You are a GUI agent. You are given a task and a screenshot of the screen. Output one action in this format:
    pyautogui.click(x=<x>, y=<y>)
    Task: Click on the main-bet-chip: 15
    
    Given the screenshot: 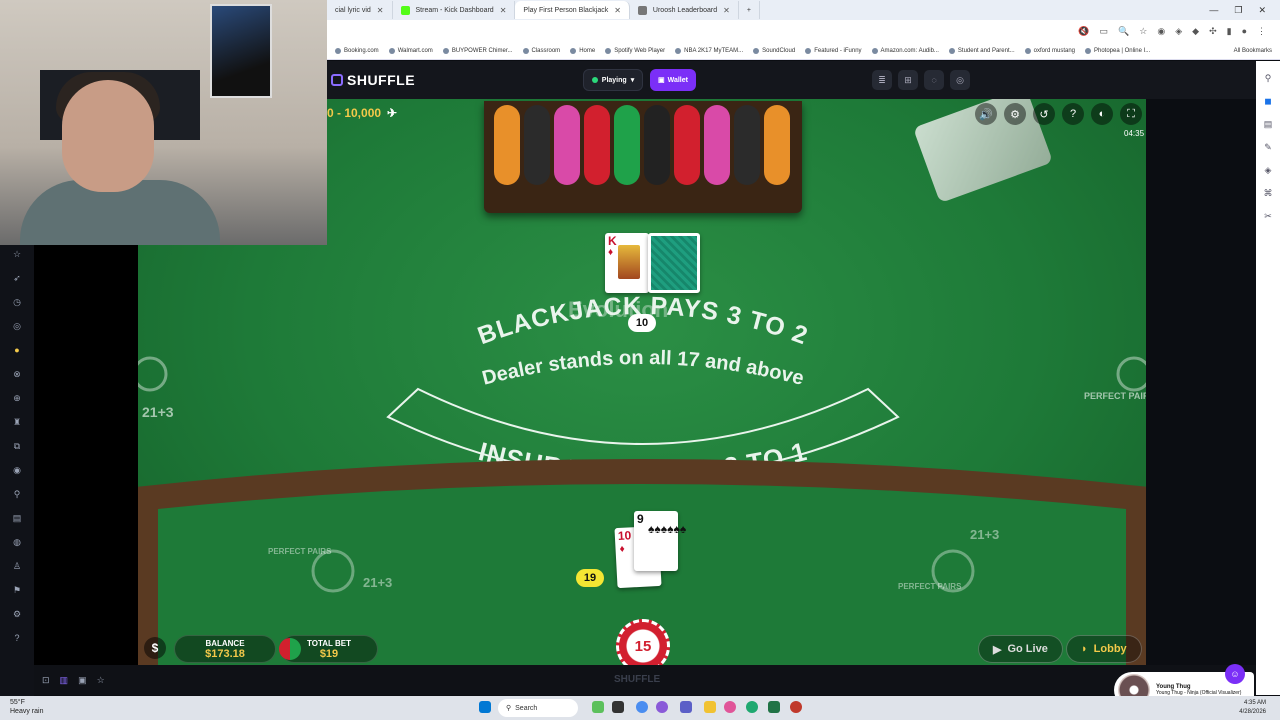 What is the action you would take?
    pyautogui.click(x=643, y=642)
    